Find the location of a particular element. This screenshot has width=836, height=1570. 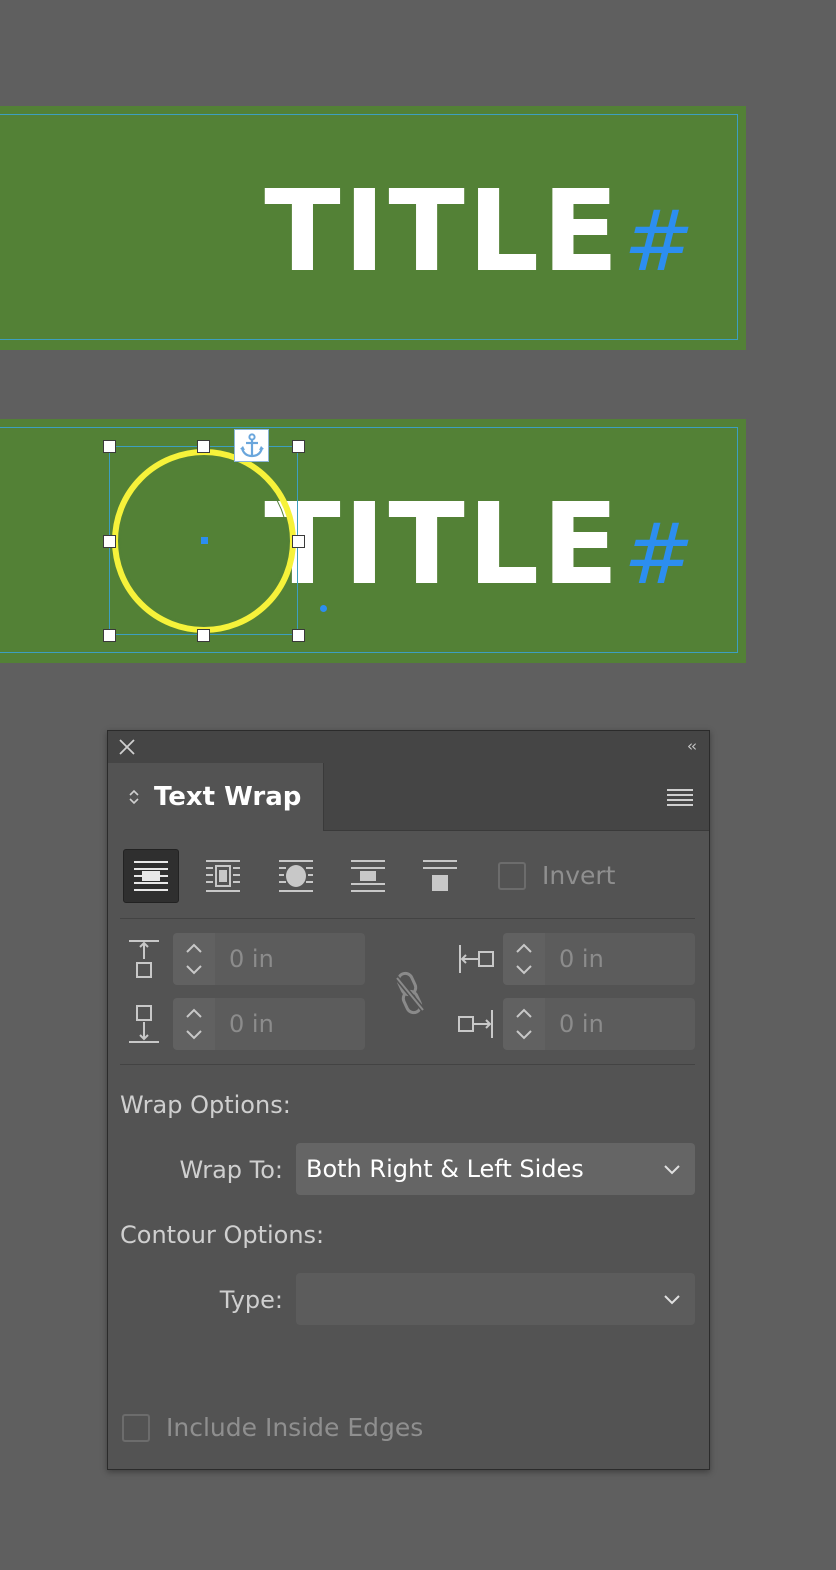

anchor-point-marker is located at coordinates (323, 608).